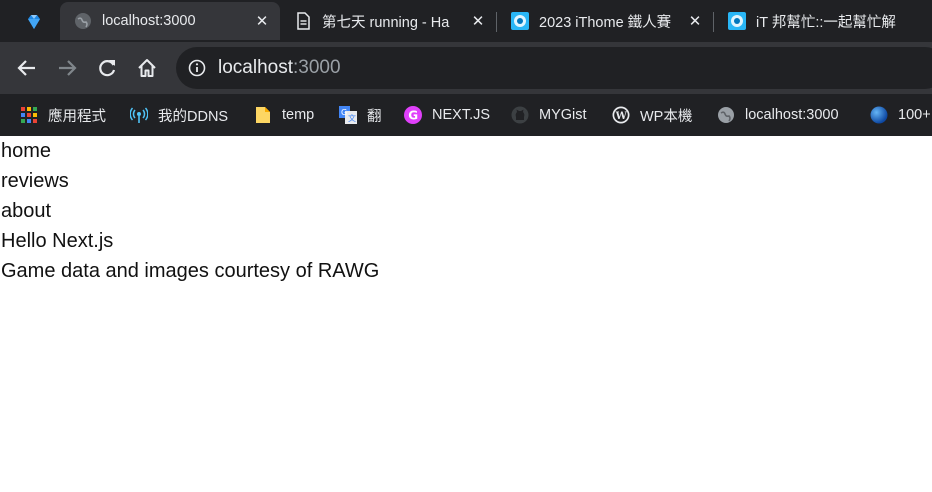  I want to click on tab-title: 第七天 running - Ha, so click(386, 22).